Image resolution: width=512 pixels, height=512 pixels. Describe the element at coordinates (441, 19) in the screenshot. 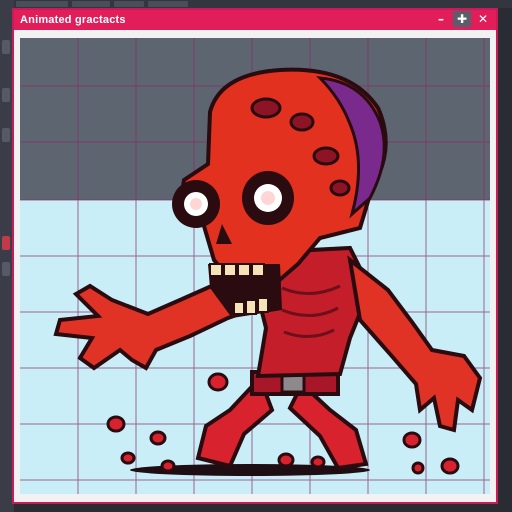

I see `minimize-button: –` at that location.